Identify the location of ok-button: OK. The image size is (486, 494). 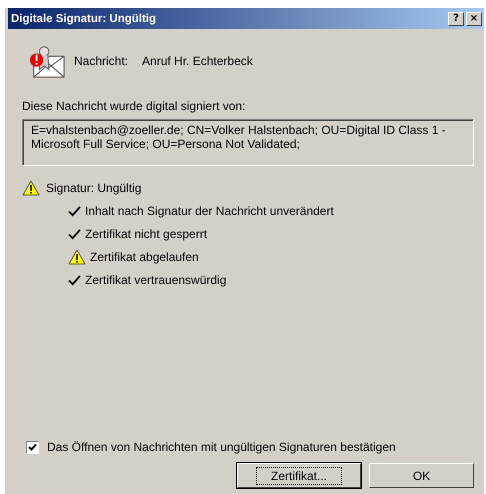
(421, 475).